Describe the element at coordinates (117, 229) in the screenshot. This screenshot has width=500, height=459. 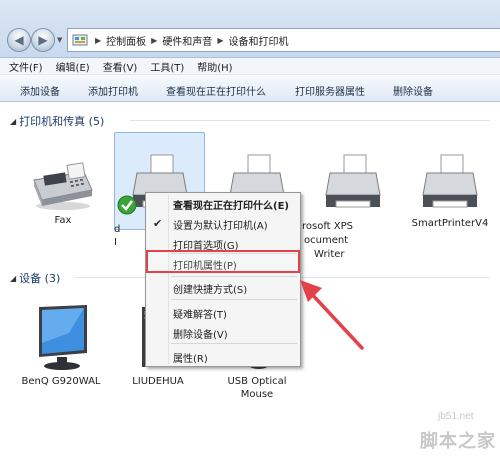
I see `device-label-partial: d` at that location.